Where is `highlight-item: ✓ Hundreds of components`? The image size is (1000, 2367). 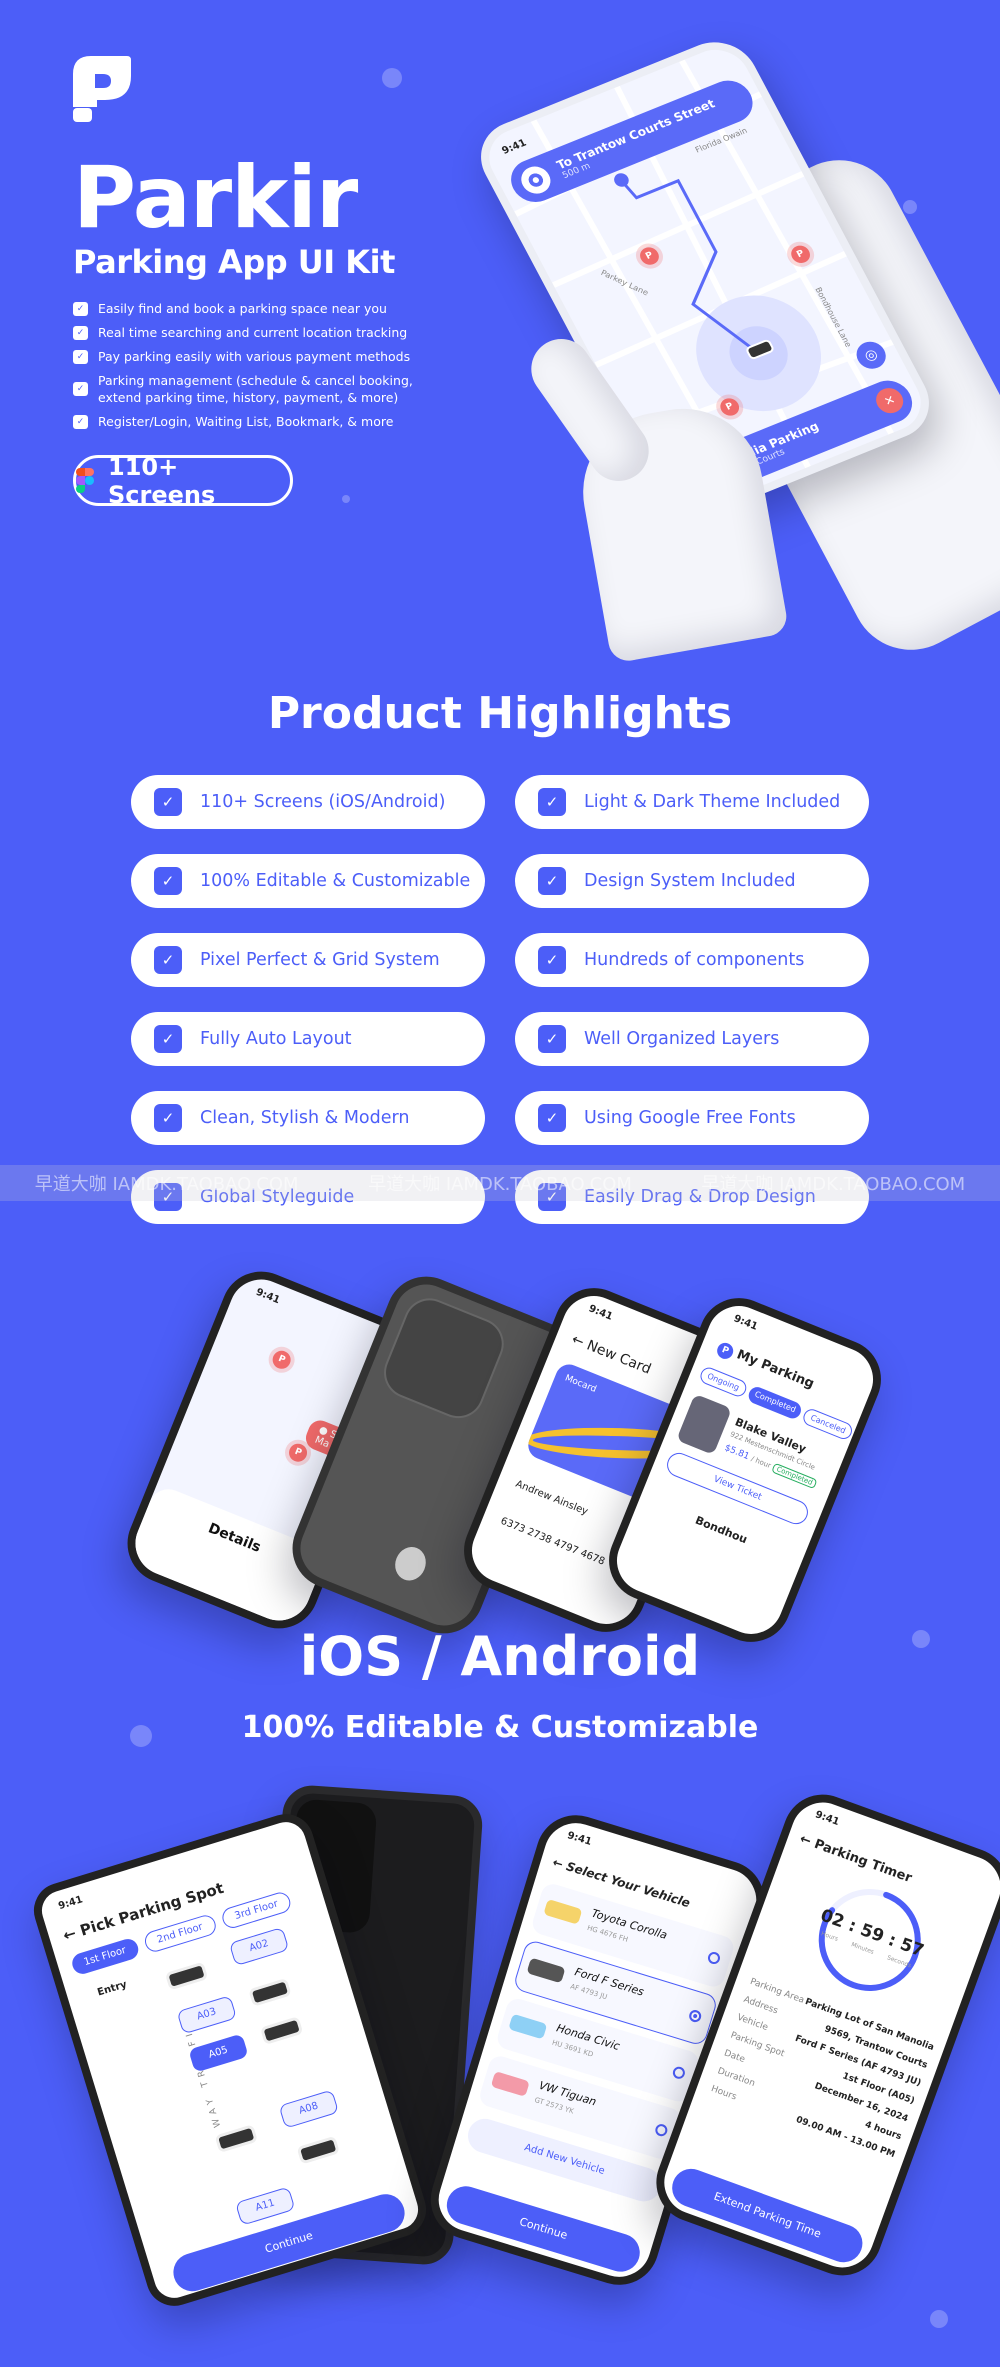 highlight-item: ✓ Hundreds of components is located at coordinates (692, 960).